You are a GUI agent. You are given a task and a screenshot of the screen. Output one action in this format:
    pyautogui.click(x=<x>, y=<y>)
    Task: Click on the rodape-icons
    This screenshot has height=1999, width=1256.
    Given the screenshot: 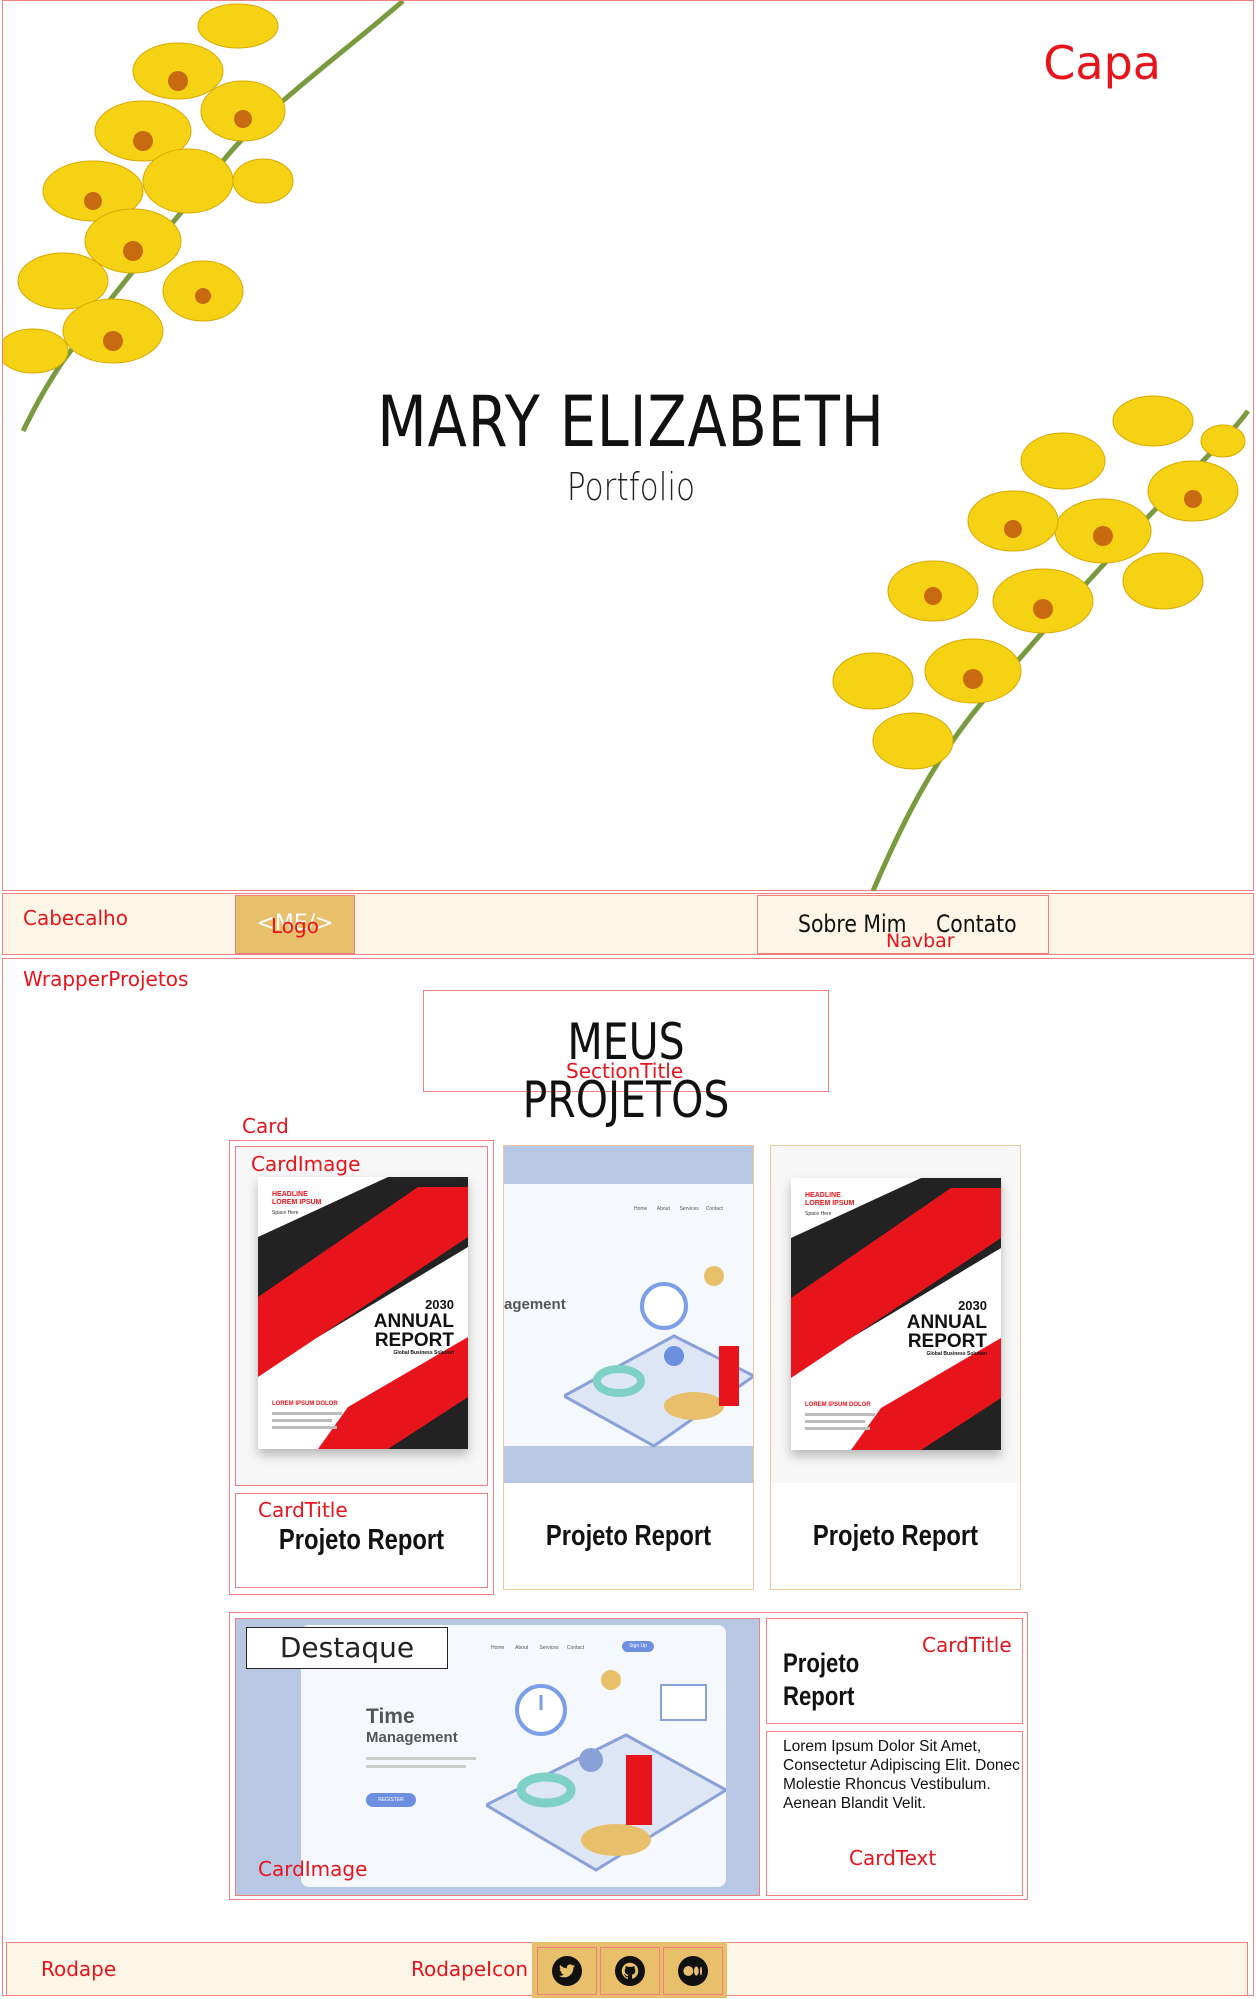 What is the action you would take?
    pyautogui.click(x=629, y=1970)
    